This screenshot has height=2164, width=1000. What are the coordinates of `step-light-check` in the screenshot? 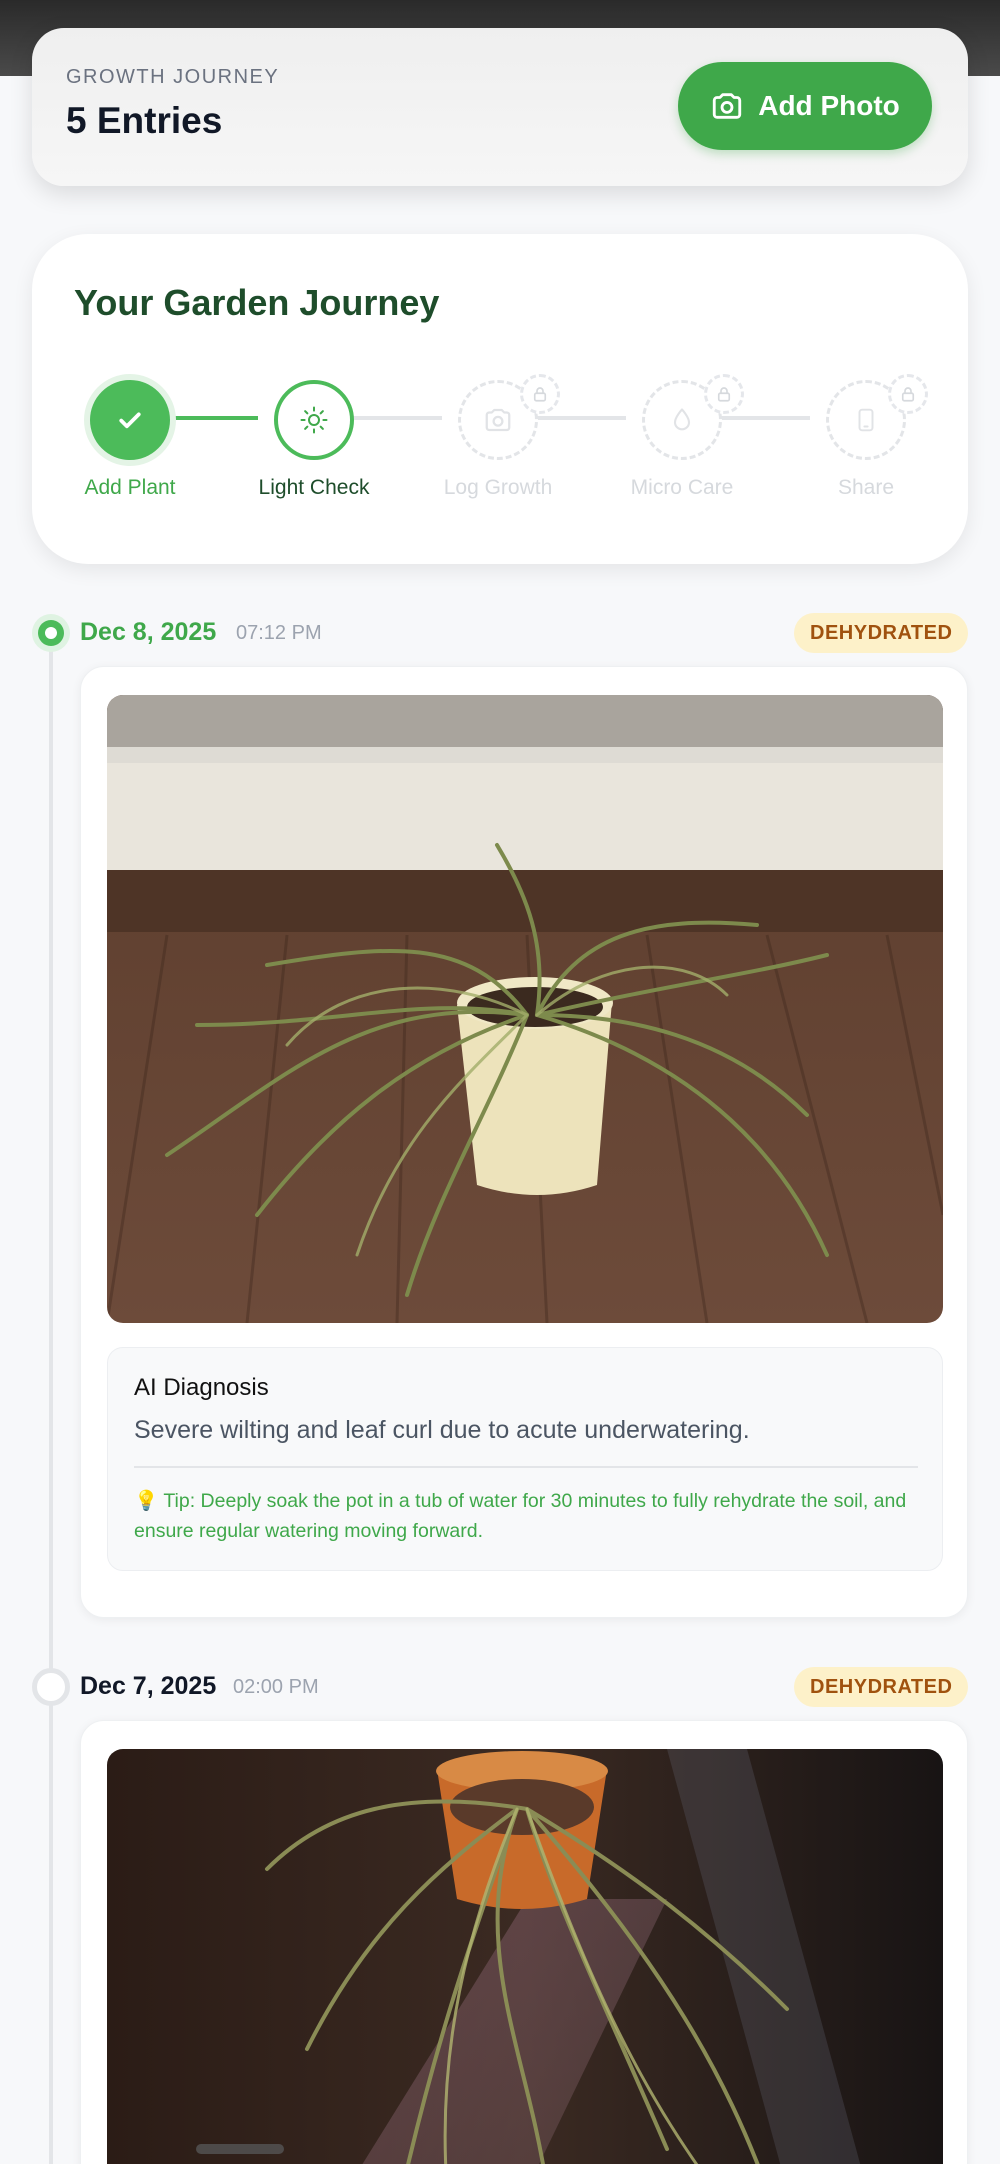 It's located at (314, 420).